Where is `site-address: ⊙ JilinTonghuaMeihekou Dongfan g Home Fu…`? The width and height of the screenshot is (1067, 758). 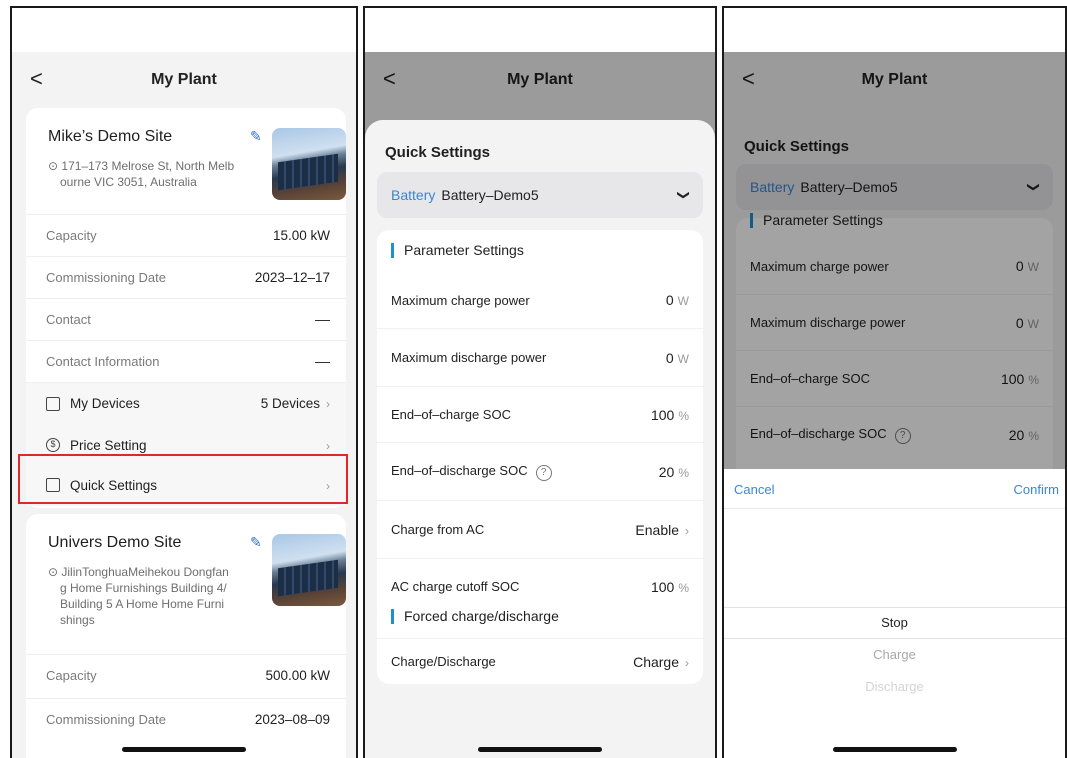 site-address: ⊙ JilinTonghuaMeihekou Dongfan g Home Fu… is located at coordinates (138, 596).